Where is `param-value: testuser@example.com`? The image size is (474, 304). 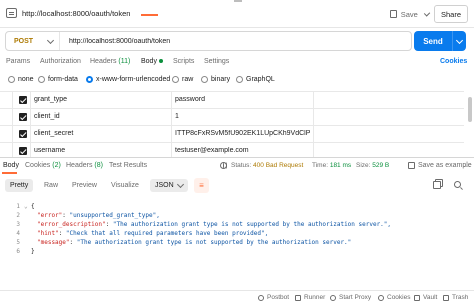
param-value: testuser@example.com is located at coordinates (242, 150).